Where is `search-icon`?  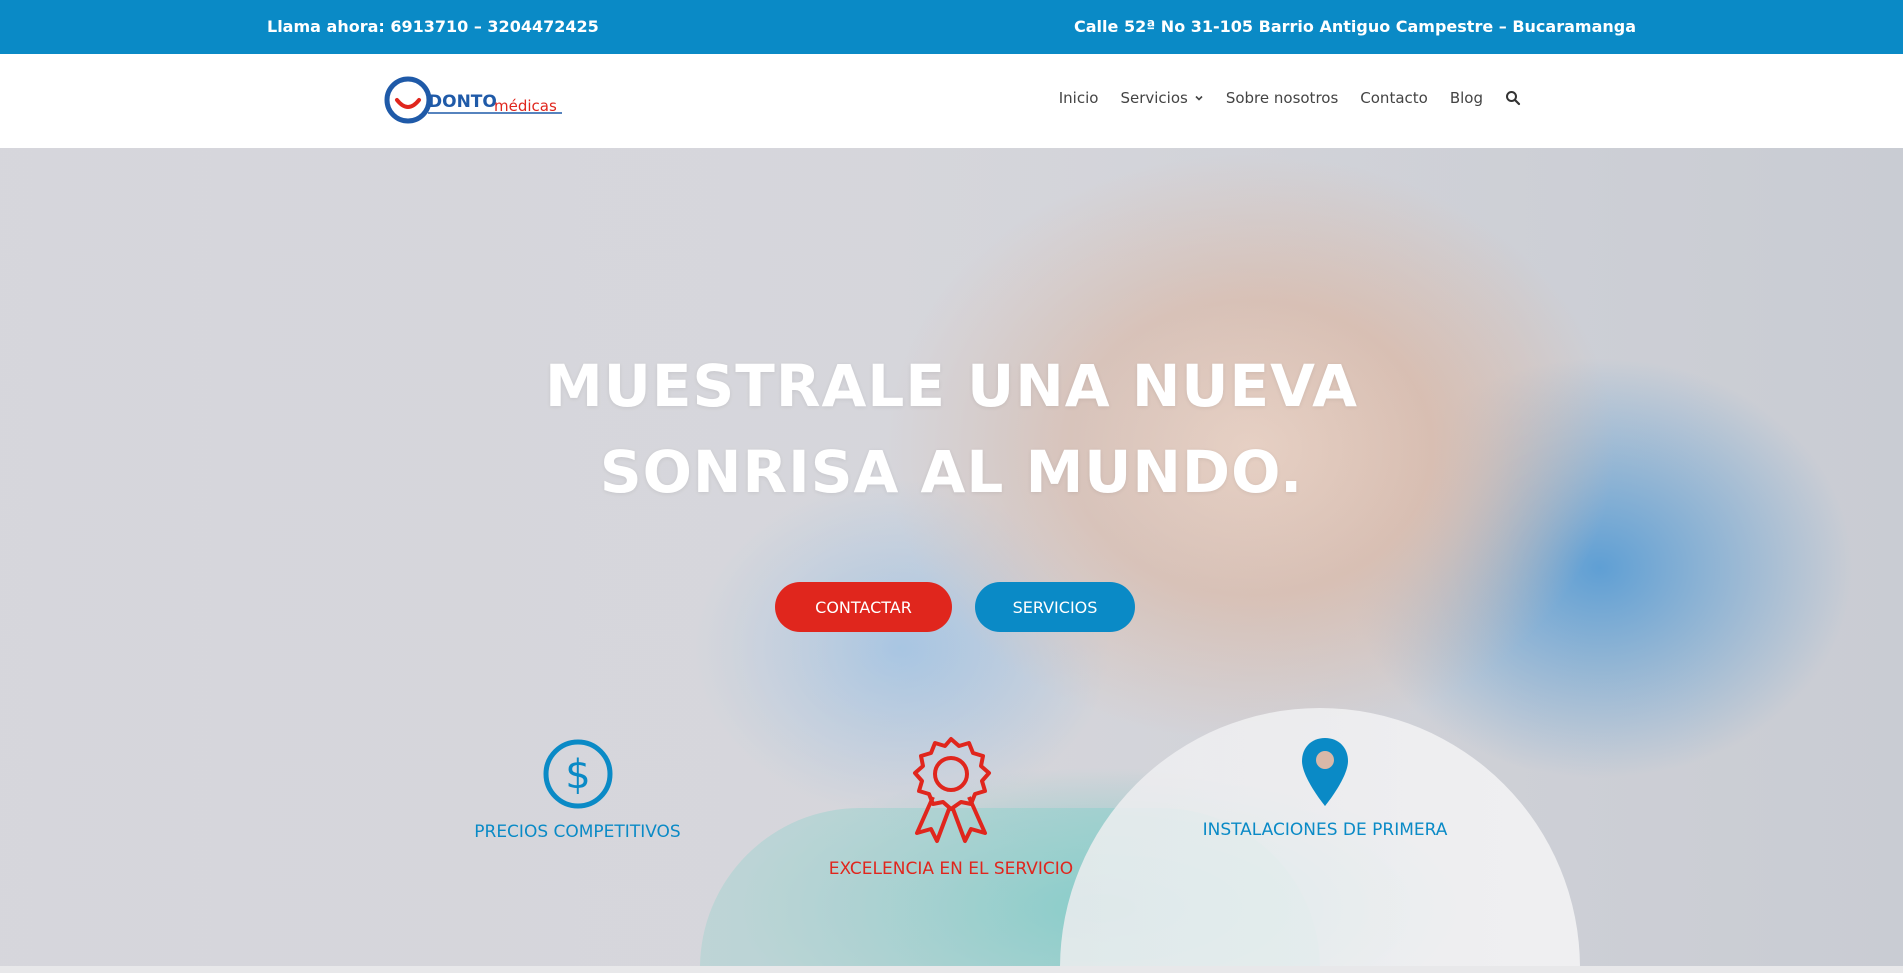 search-icon is located at coordinates (1513, 98).